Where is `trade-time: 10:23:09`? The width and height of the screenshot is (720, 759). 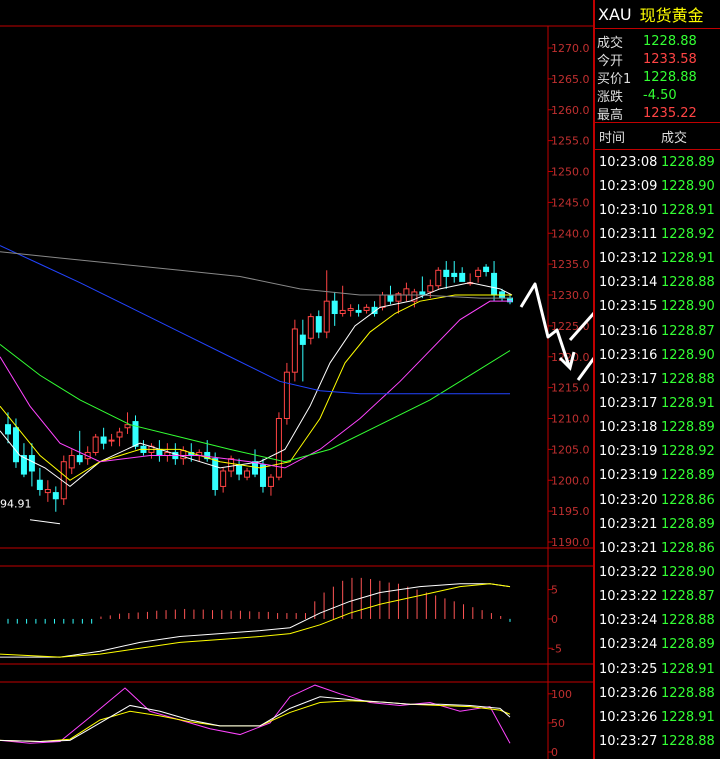 trade-time: 10:23:09 is located at coordinates (628, 186).